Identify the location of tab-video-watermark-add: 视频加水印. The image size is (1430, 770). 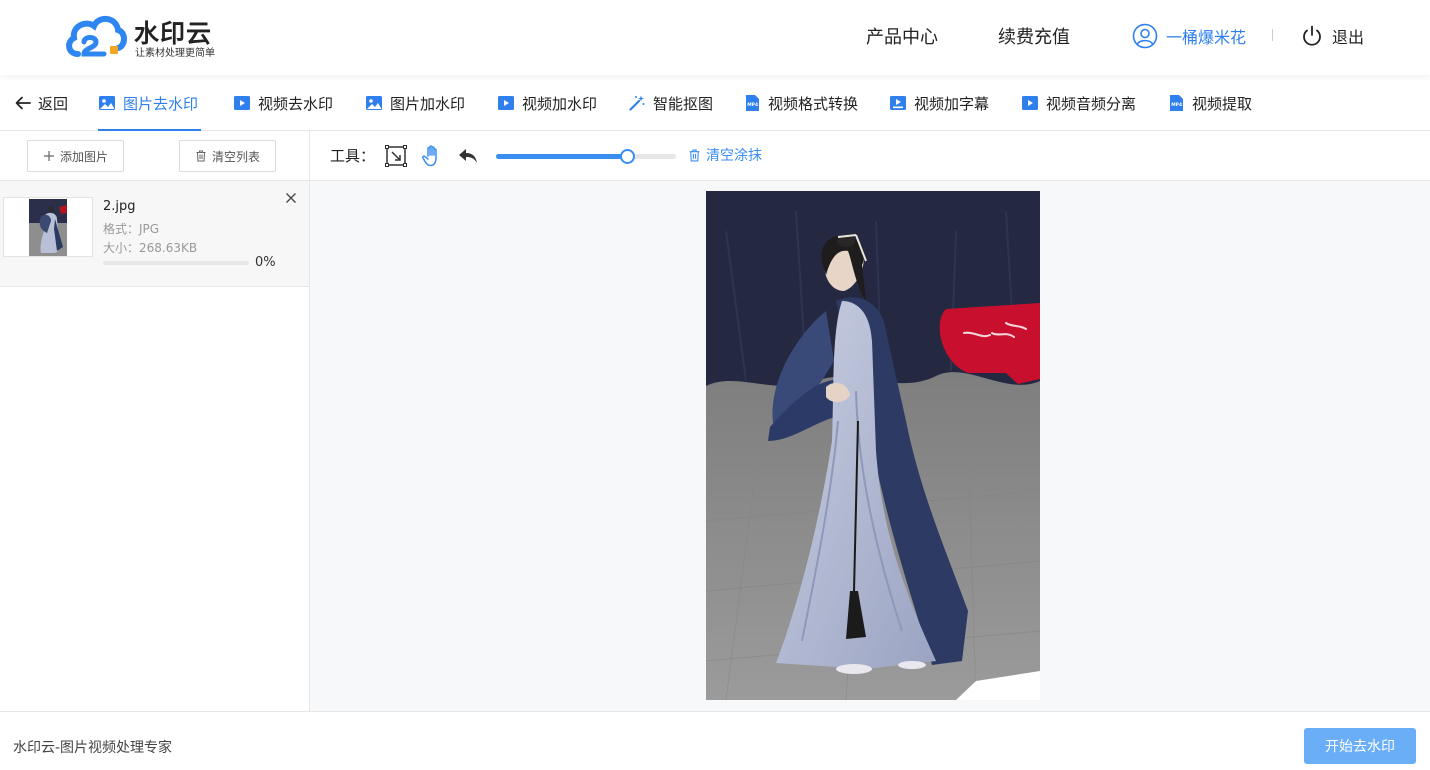
(547, 103).